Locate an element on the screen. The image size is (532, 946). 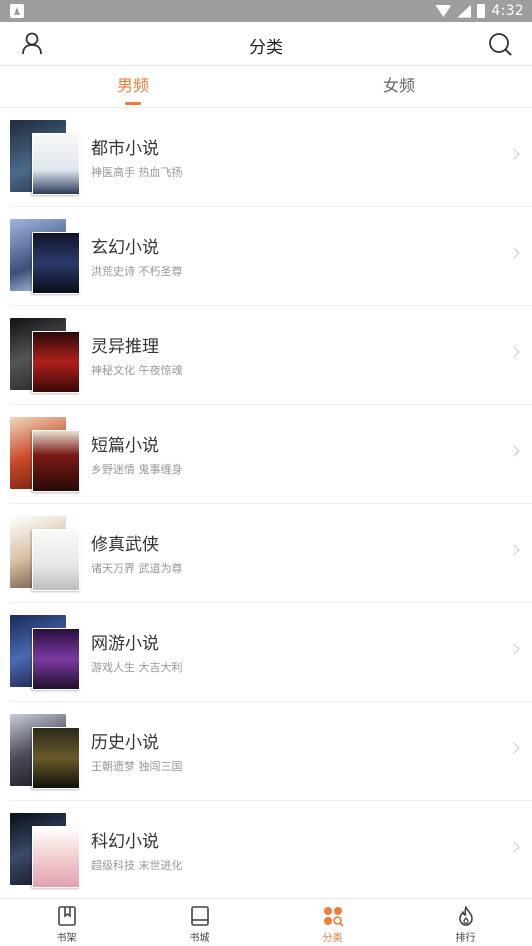
tab-female: 女频 is located at coordinates (399, 87).